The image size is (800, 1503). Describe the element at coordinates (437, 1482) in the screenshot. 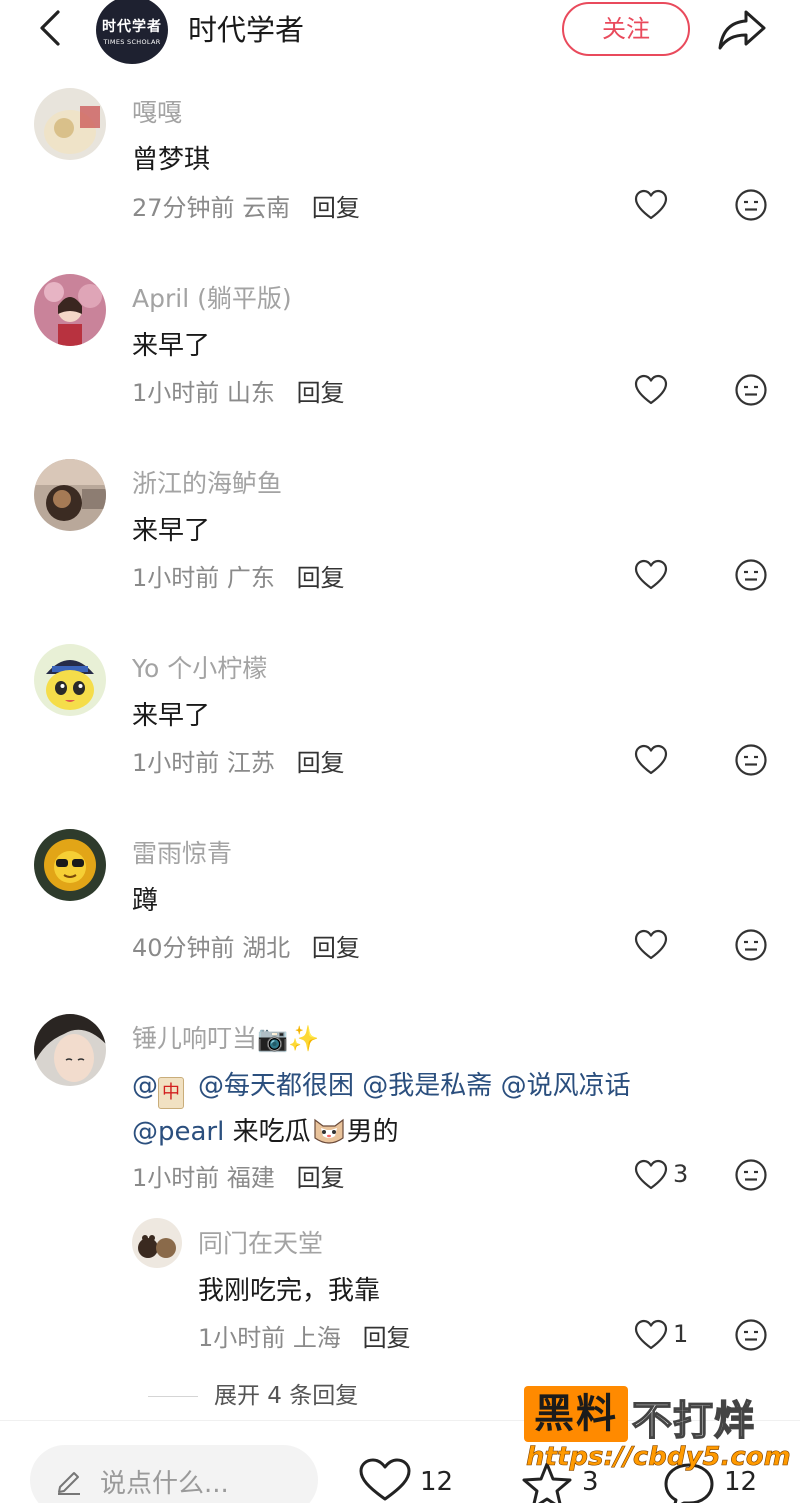

I see `like-count: 12` at that location.